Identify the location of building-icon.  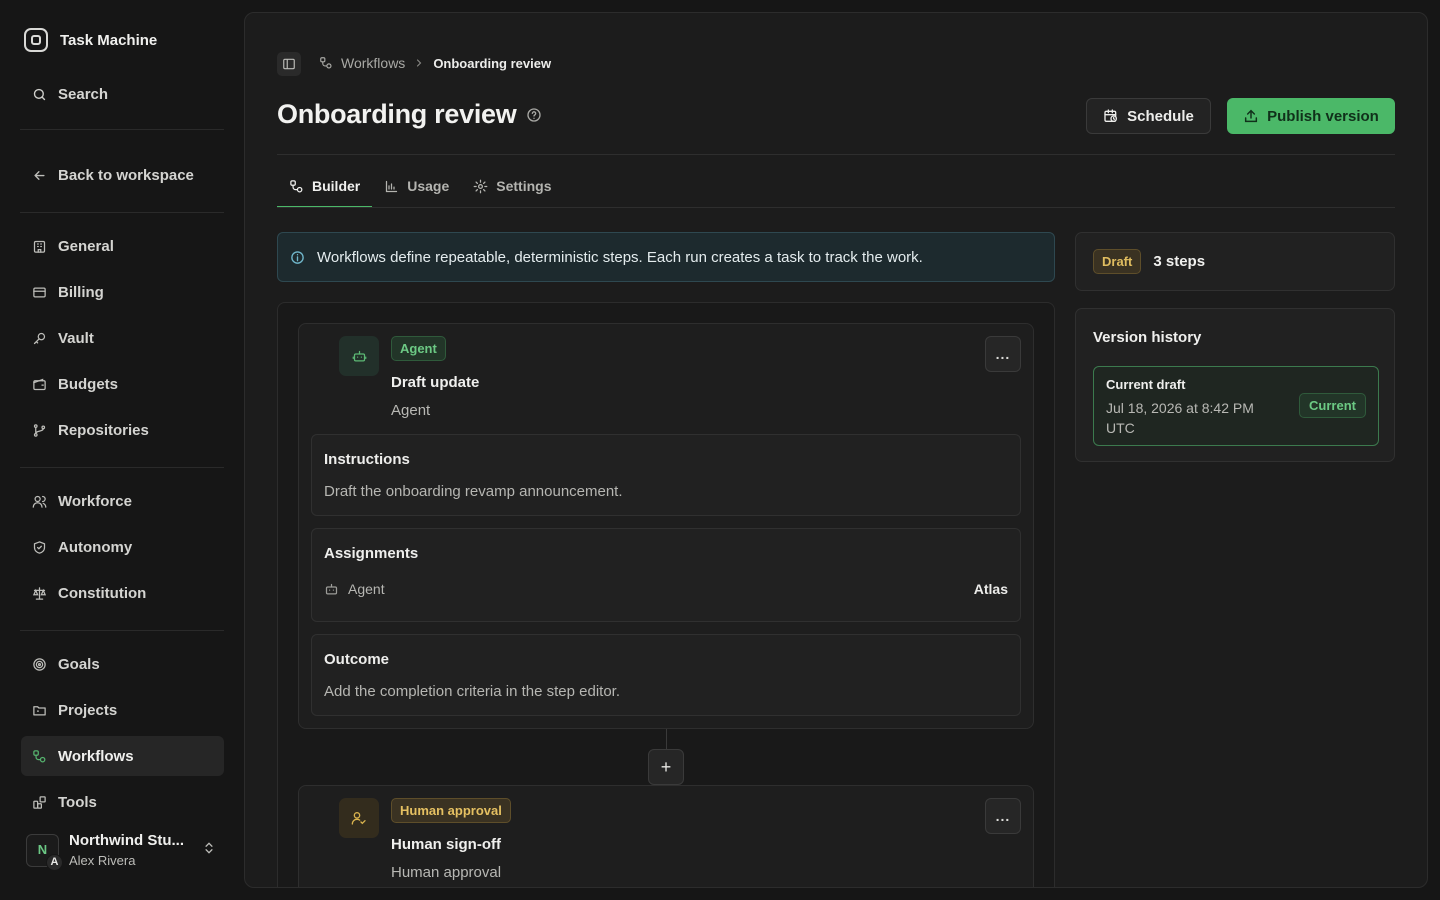
(39, 246).